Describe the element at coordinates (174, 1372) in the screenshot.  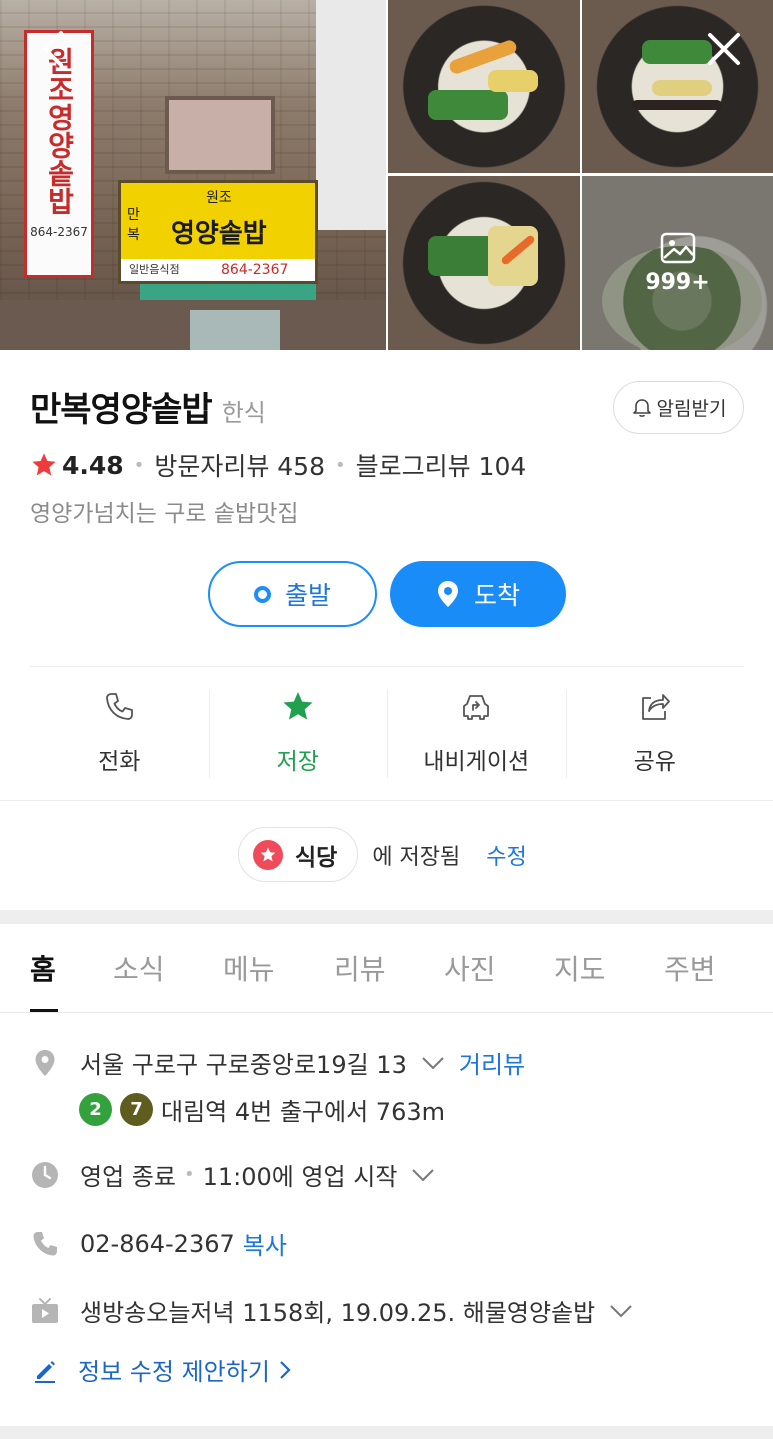
I see `suggest-edit-label: 정보 수정 제안하기` at that location.